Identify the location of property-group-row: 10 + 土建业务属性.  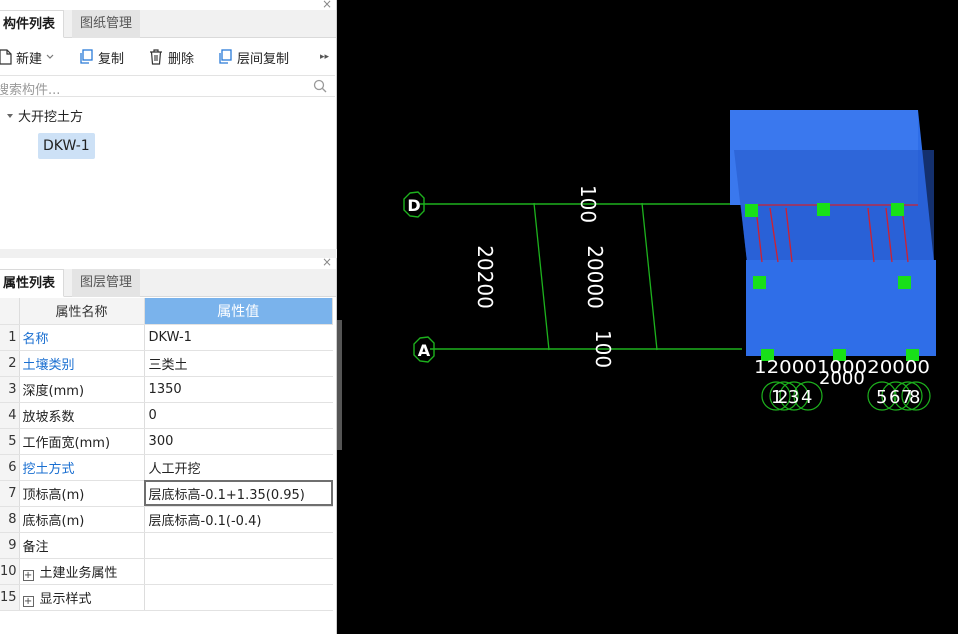
(166, 571).